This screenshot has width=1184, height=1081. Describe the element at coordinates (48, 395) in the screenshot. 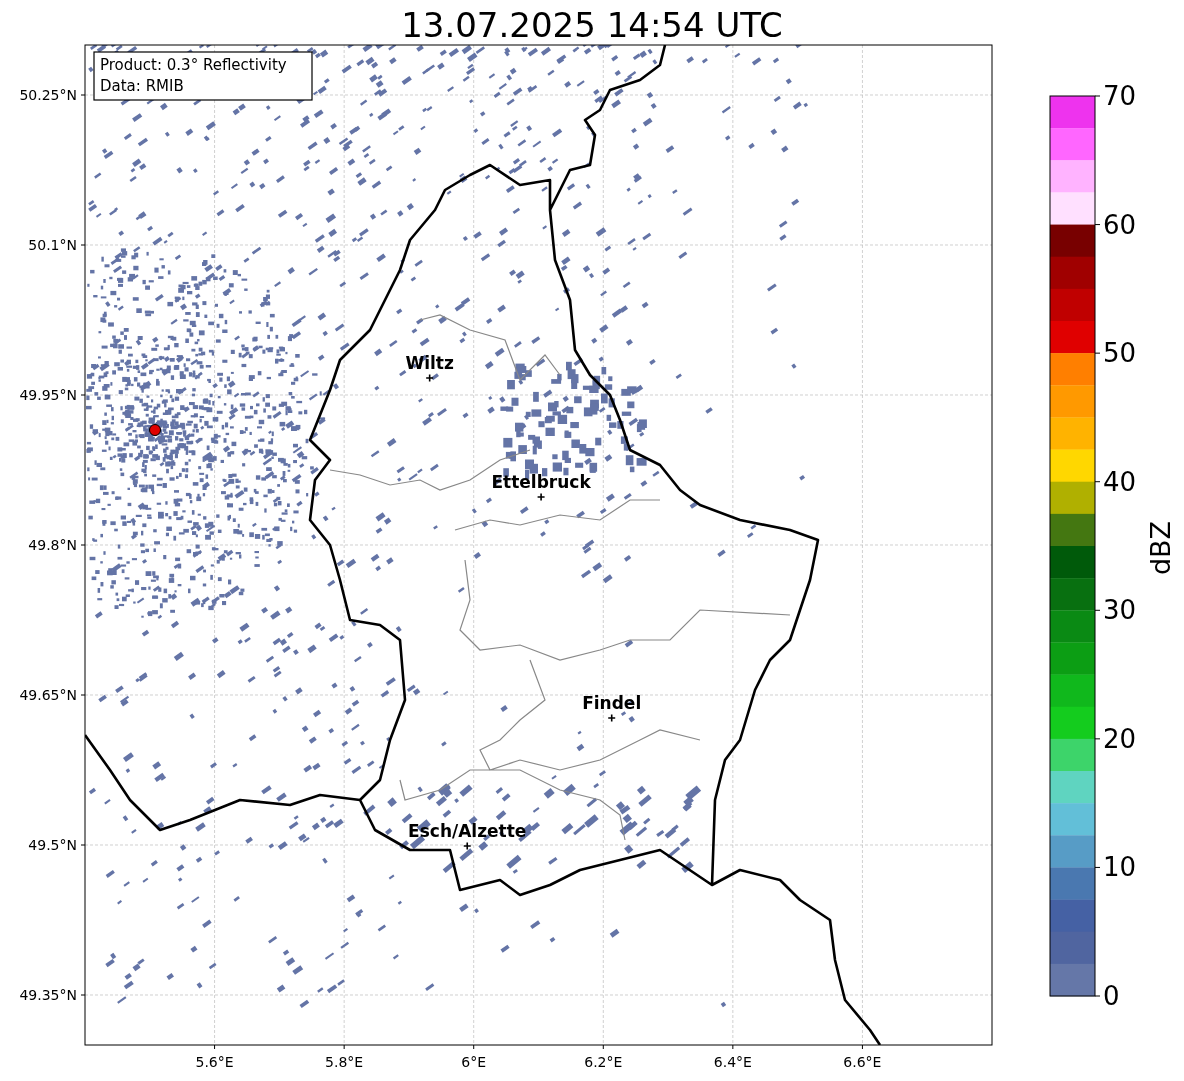

I see `axis-tick-label: 49.95°N` at that location.